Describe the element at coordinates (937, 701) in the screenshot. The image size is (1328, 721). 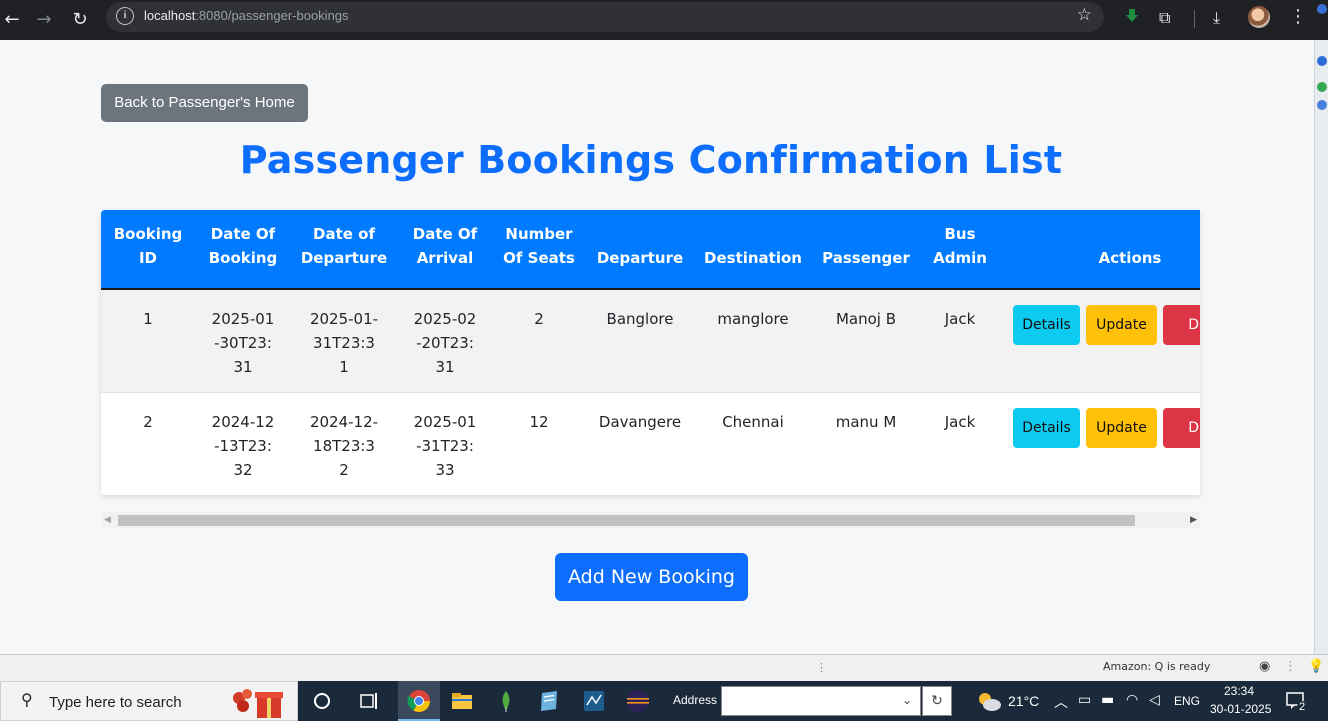
I see `address-go-icon: ↻` at that location.